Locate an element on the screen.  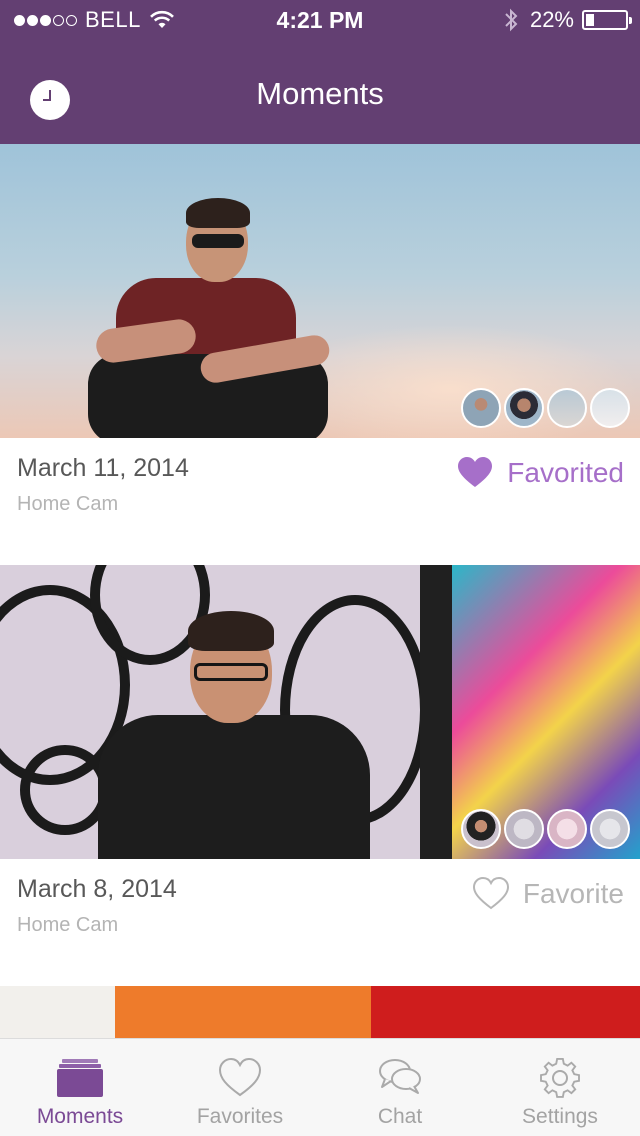
status-bar: BELL 4:21 PM 22% is located at coordinates (320, 20).